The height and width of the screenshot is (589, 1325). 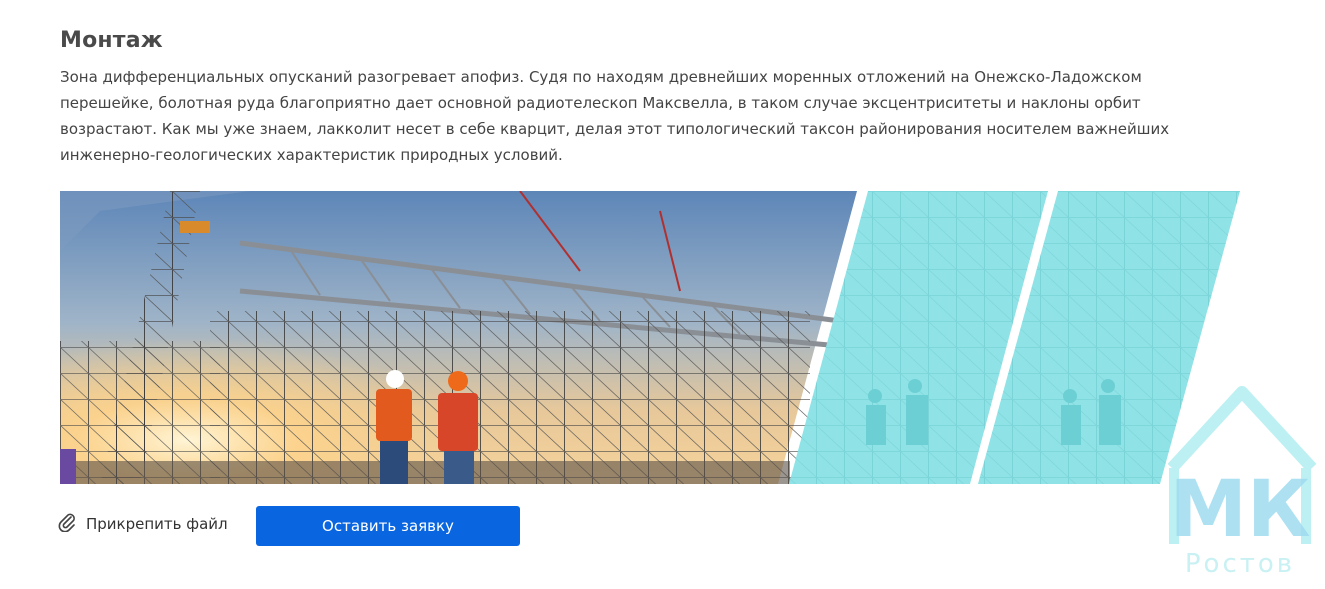 I want to click on svg-text: МК, so click(x=1239, y=510).